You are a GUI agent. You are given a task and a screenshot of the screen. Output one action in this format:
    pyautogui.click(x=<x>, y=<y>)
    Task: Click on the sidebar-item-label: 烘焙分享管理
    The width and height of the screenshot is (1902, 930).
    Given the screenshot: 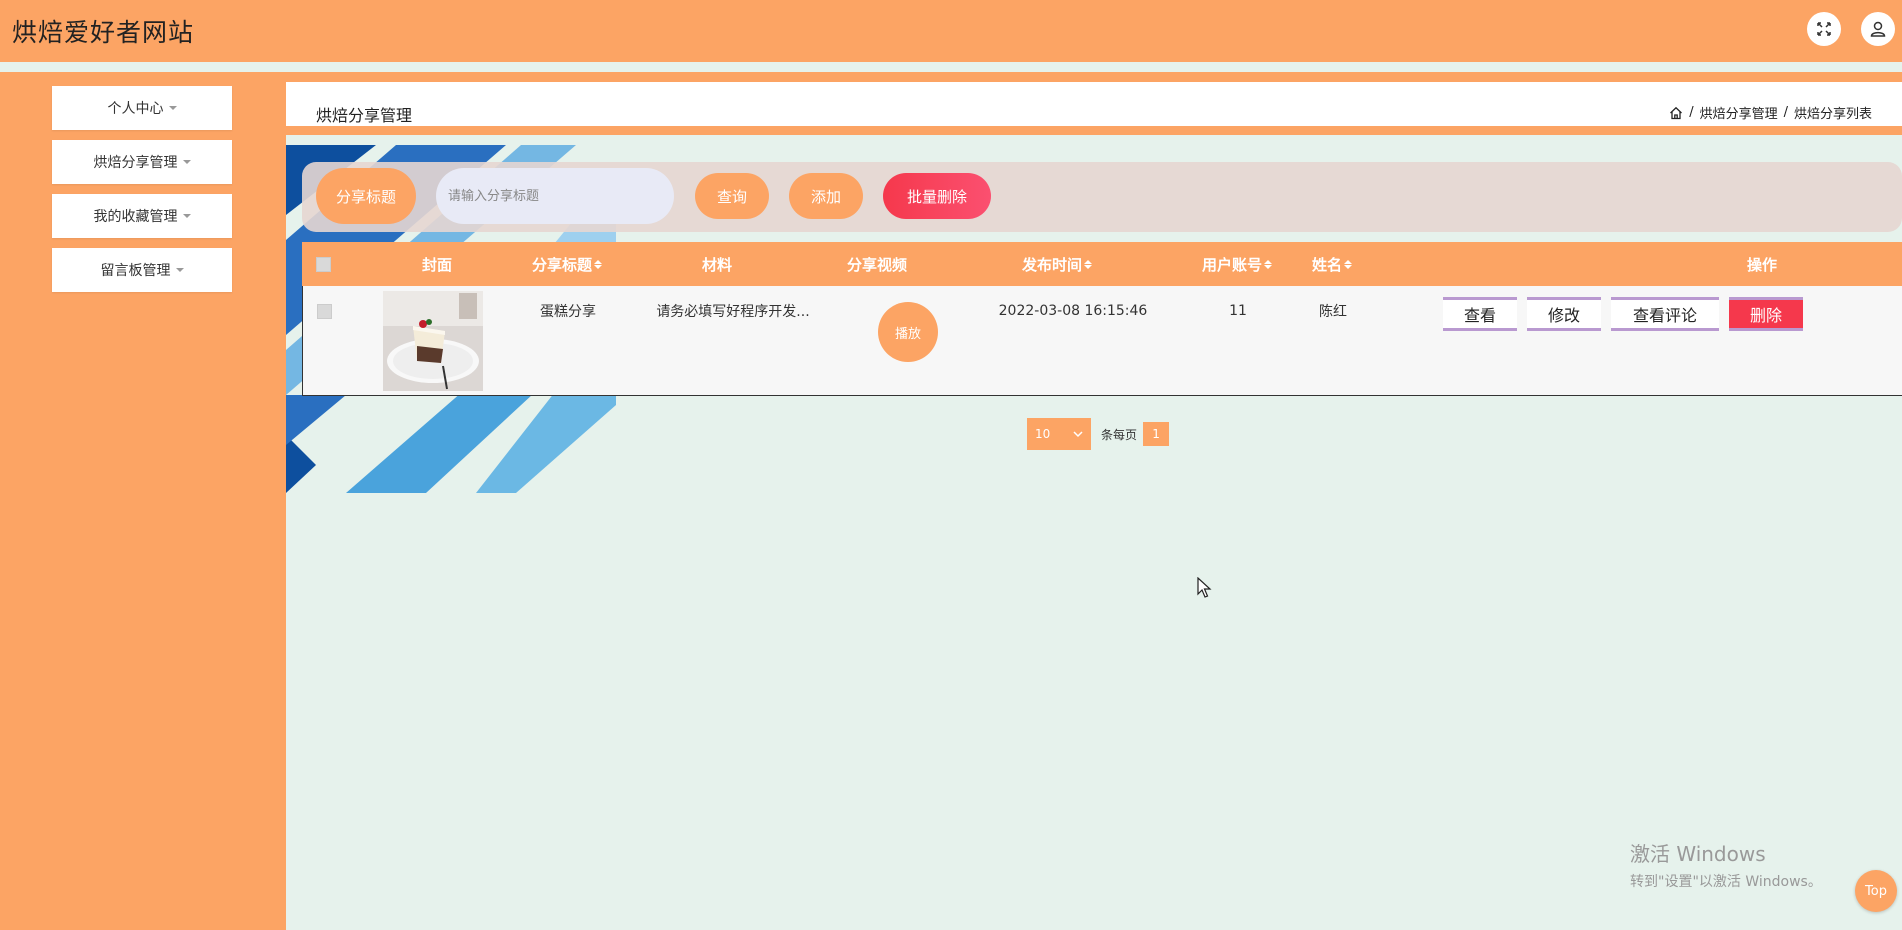 What is the action you would take?
    pyautogui.click(x=135, y=163)
    